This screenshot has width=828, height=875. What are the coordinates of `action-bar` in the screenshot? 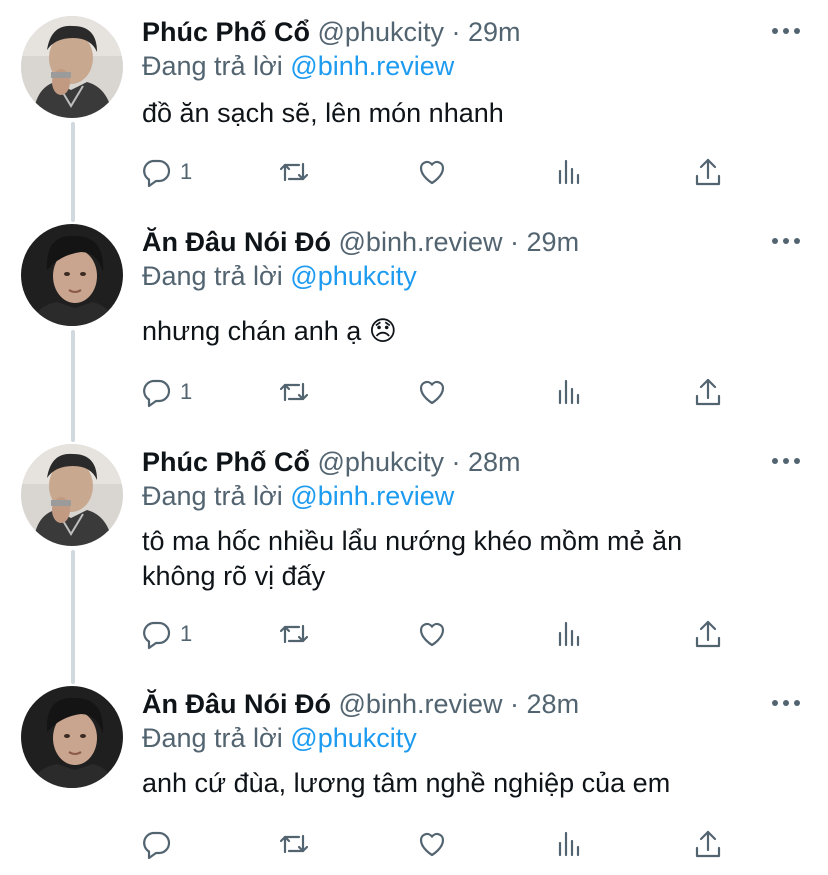 It's located at (435, 844).